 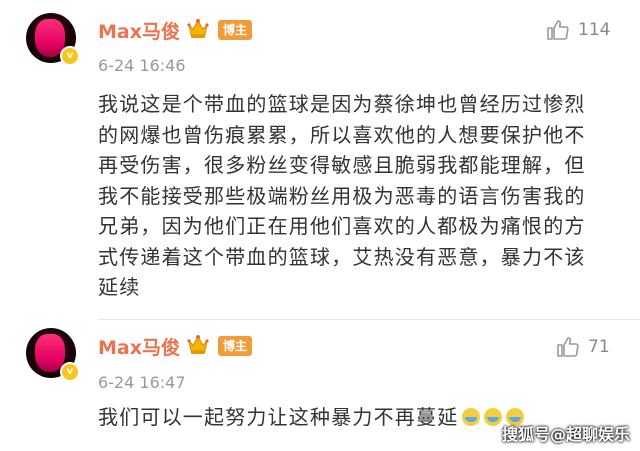 I want to click on timestamp: 6-24 16:46, so click(x=142, y=65).